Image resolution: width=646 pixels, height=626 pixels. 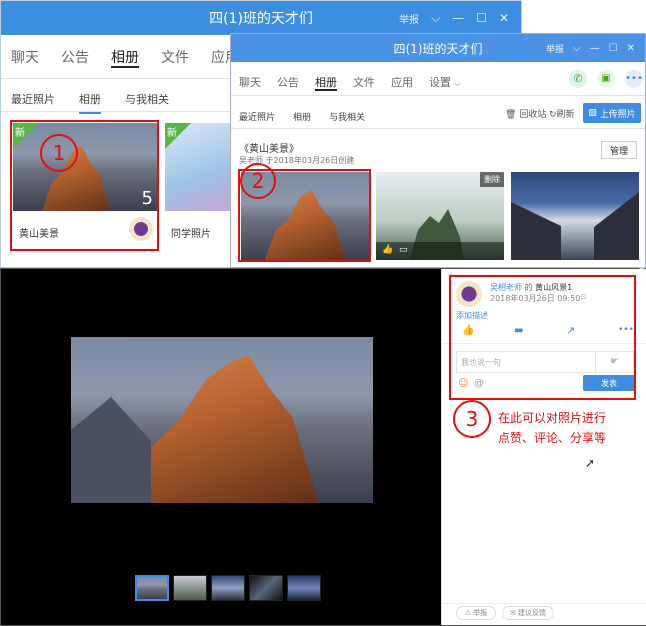 What do you see at coordinates (592, 113) in the screenshot?
I see `image-icon: ▨` at bounding box center [592, 113].